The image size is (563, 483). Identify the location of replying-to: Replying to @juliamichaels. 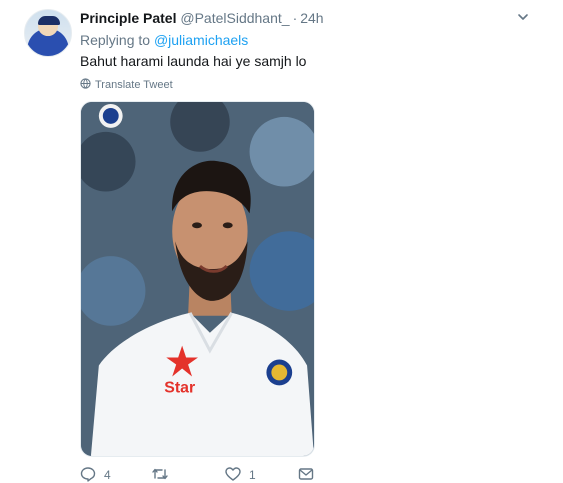
(164, 40).